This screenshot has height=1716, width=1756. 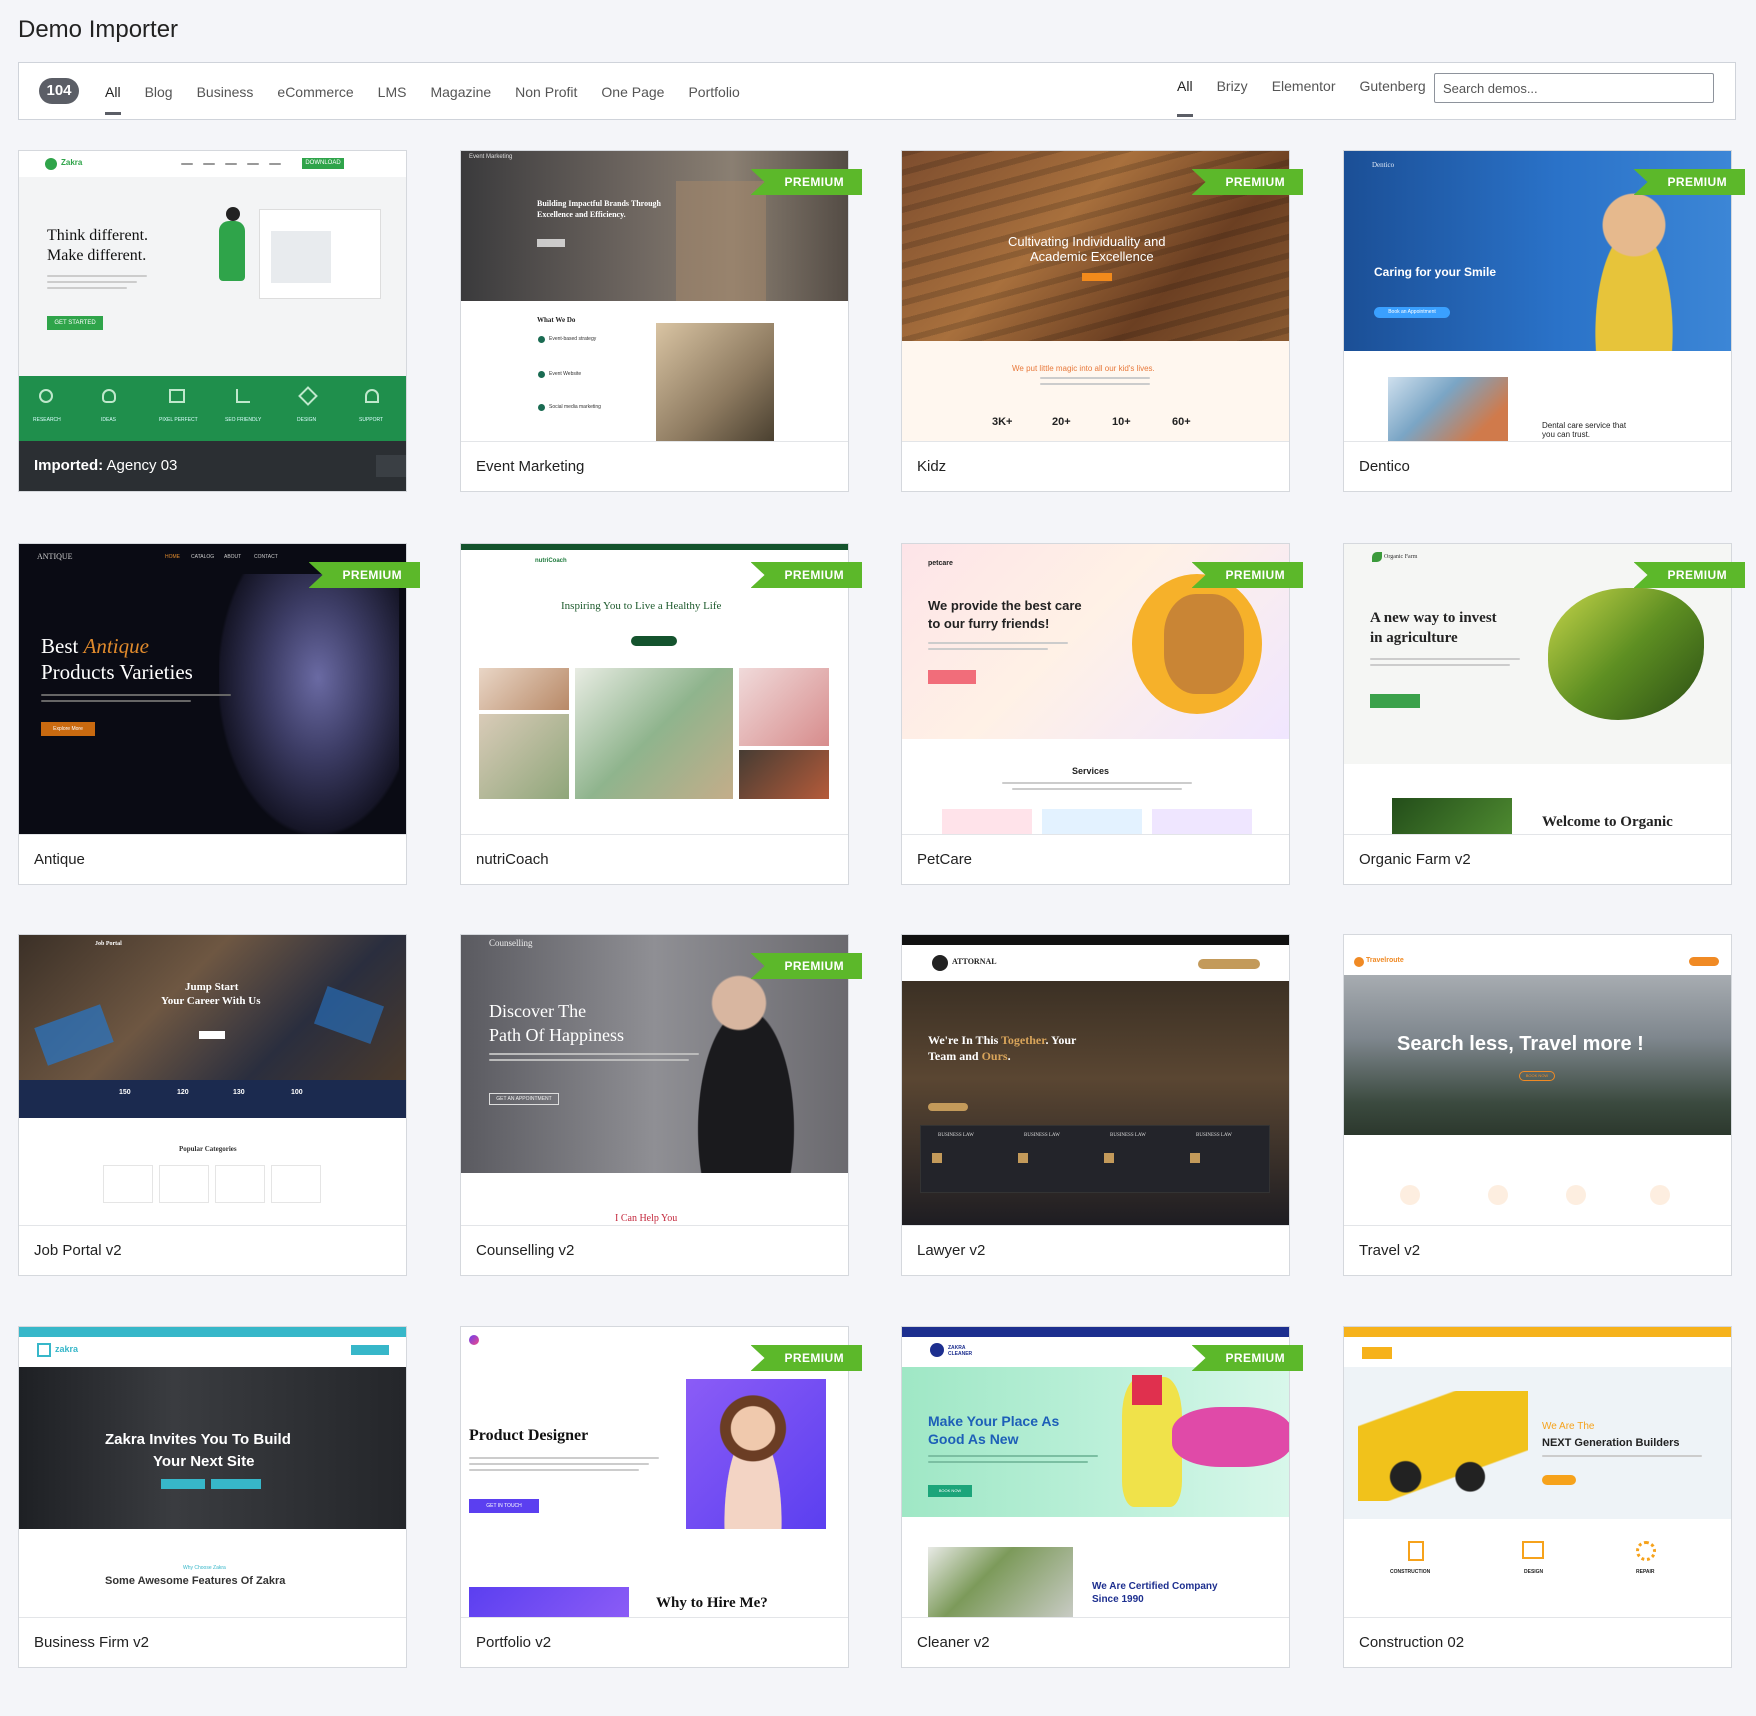 What do you see at coordinates (491, 157) in the screenshot?
I see `thumb-logo: Event Marketing` at bounding box center [491, 157].